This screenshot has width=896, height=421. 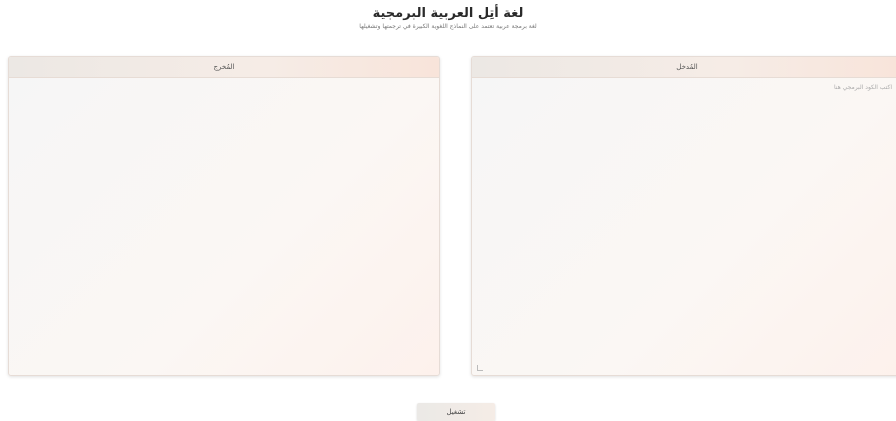 What do you see at coordinates (224, 67) in the screenshot?
I see `output-panel-header: المُخرج` at bounding box center [224, 67].